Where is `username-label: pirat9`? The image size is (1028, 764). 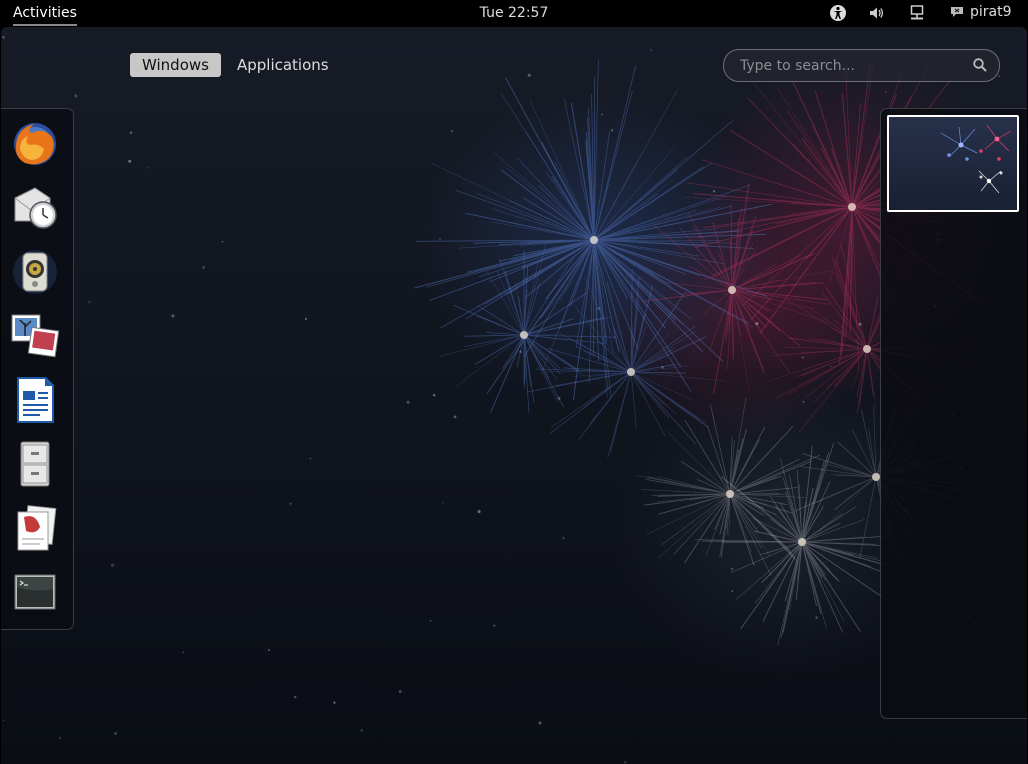 username-label: pirat9 is located at coordinates (991, 12).